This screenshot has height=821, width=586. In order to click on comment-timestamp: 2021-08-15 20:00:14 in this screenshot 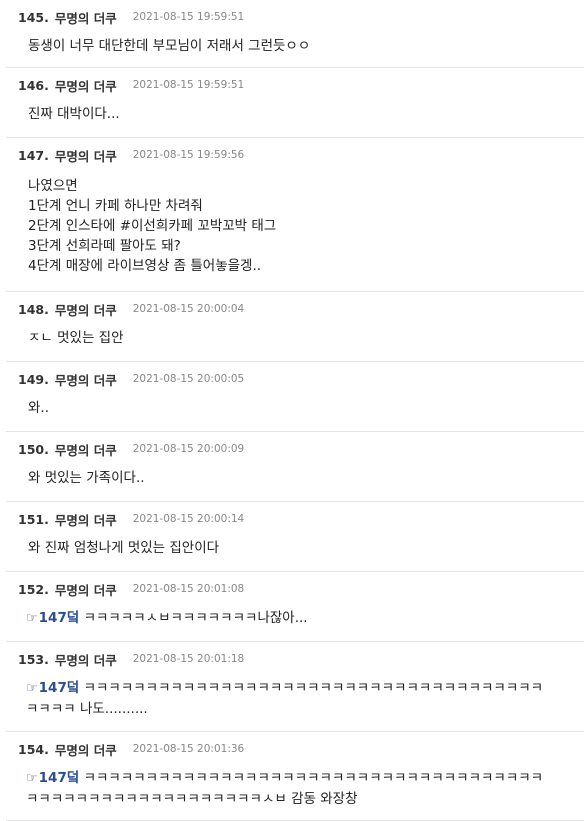, I will do `click(188, 519)`.